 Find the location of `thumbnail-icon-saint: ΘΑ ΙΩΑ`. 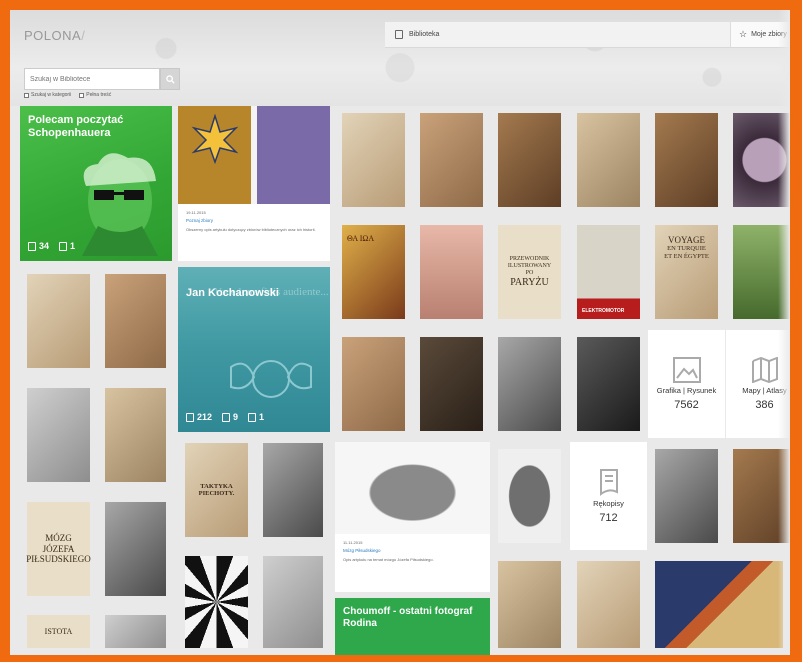

thumbnail-icon-saint: ΘΑ ΙΩΑ is located at coordinates (373, 272).